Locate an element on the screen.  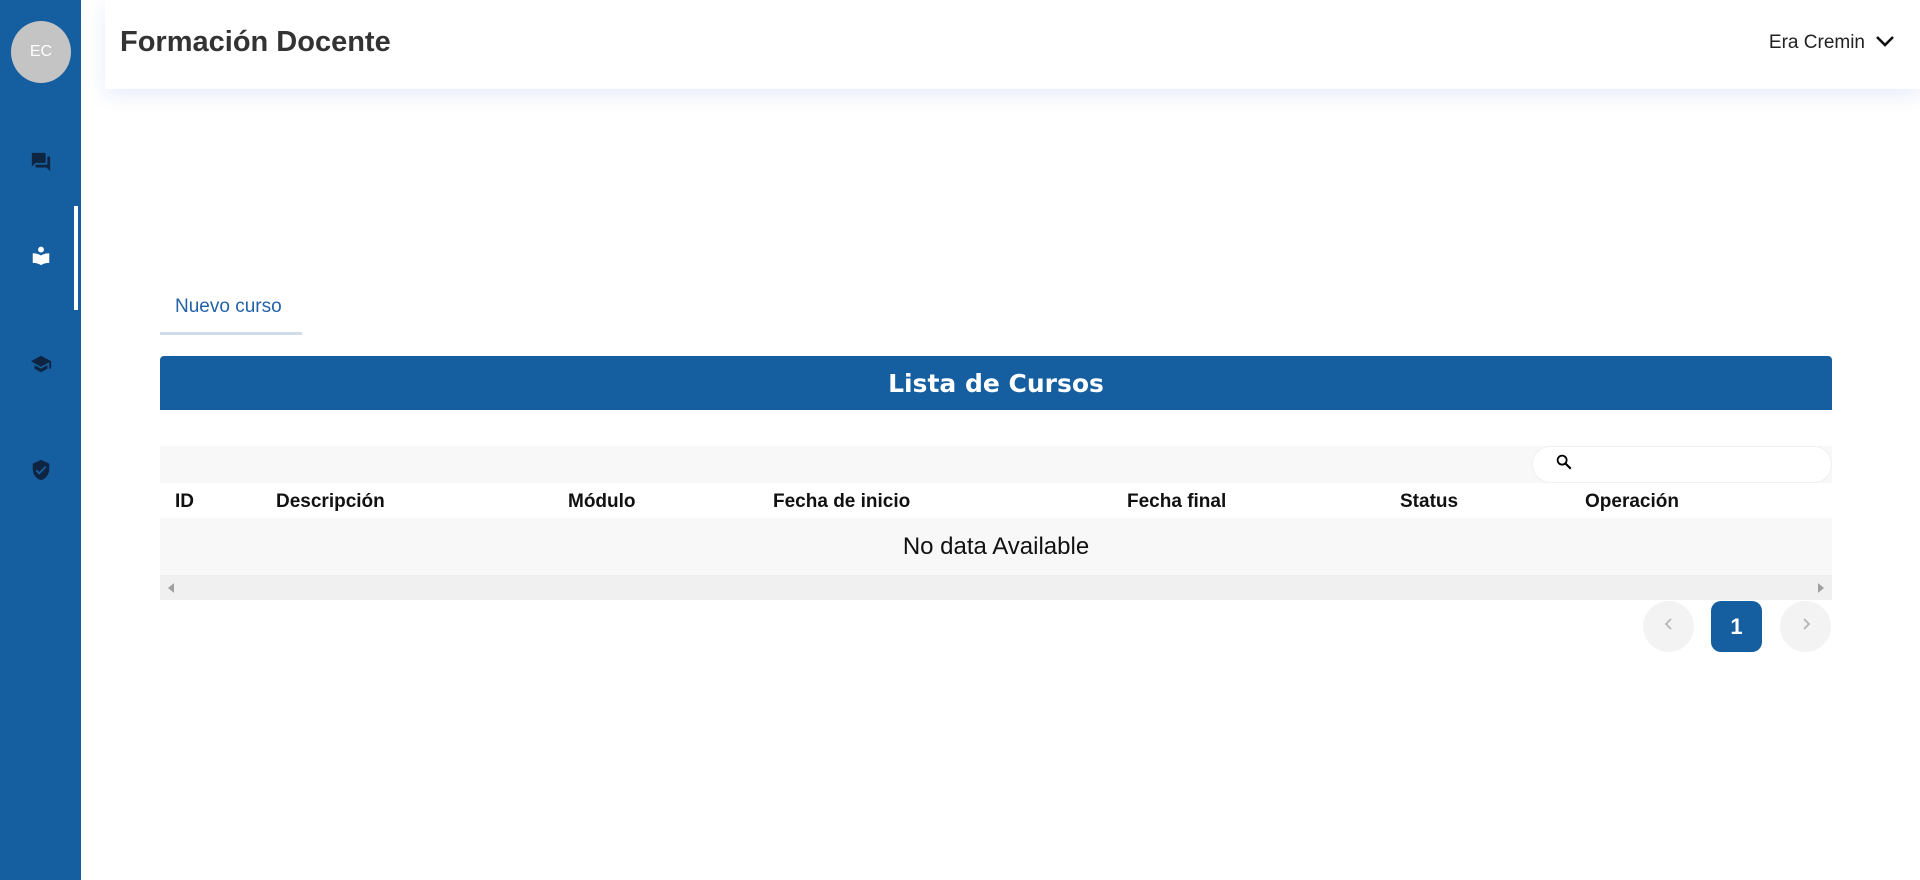
search-icon is located at coordinates (1564, 464).